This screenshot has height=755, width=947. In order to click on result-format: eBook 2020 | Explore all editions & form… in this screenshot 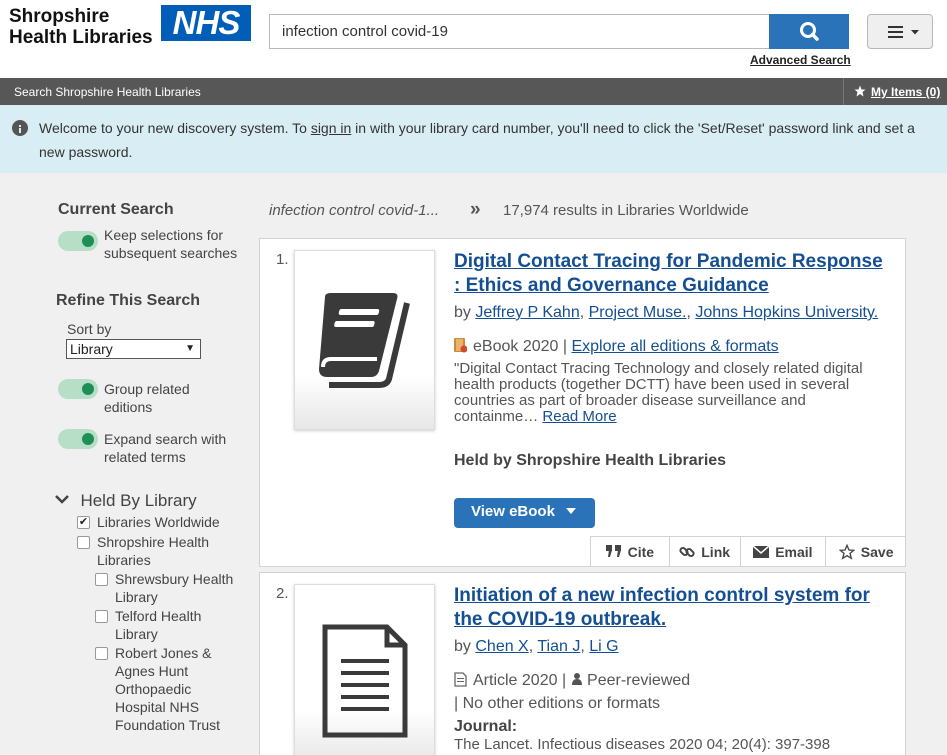, I will do `click(616, 347)`.